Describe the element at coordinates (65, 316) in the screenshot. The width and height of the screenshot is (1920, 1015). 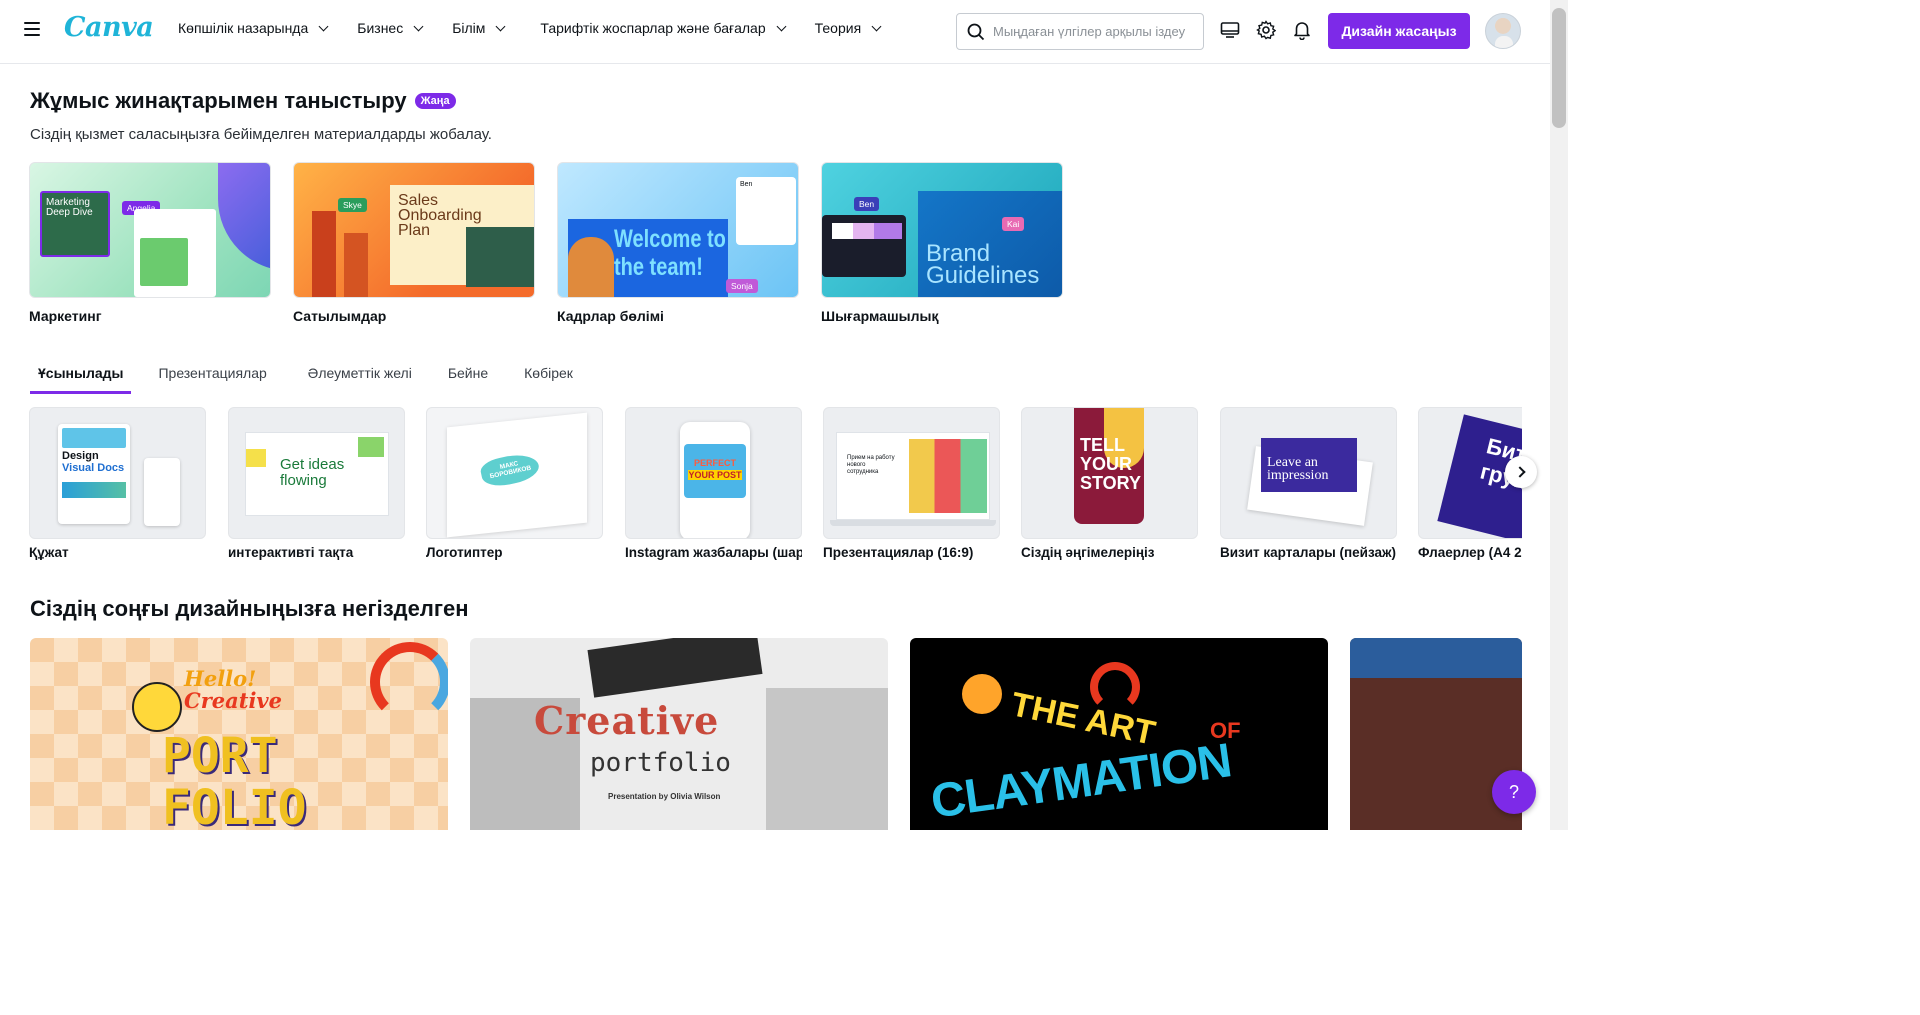
I see `kit-label: Маркетинг` at that location.